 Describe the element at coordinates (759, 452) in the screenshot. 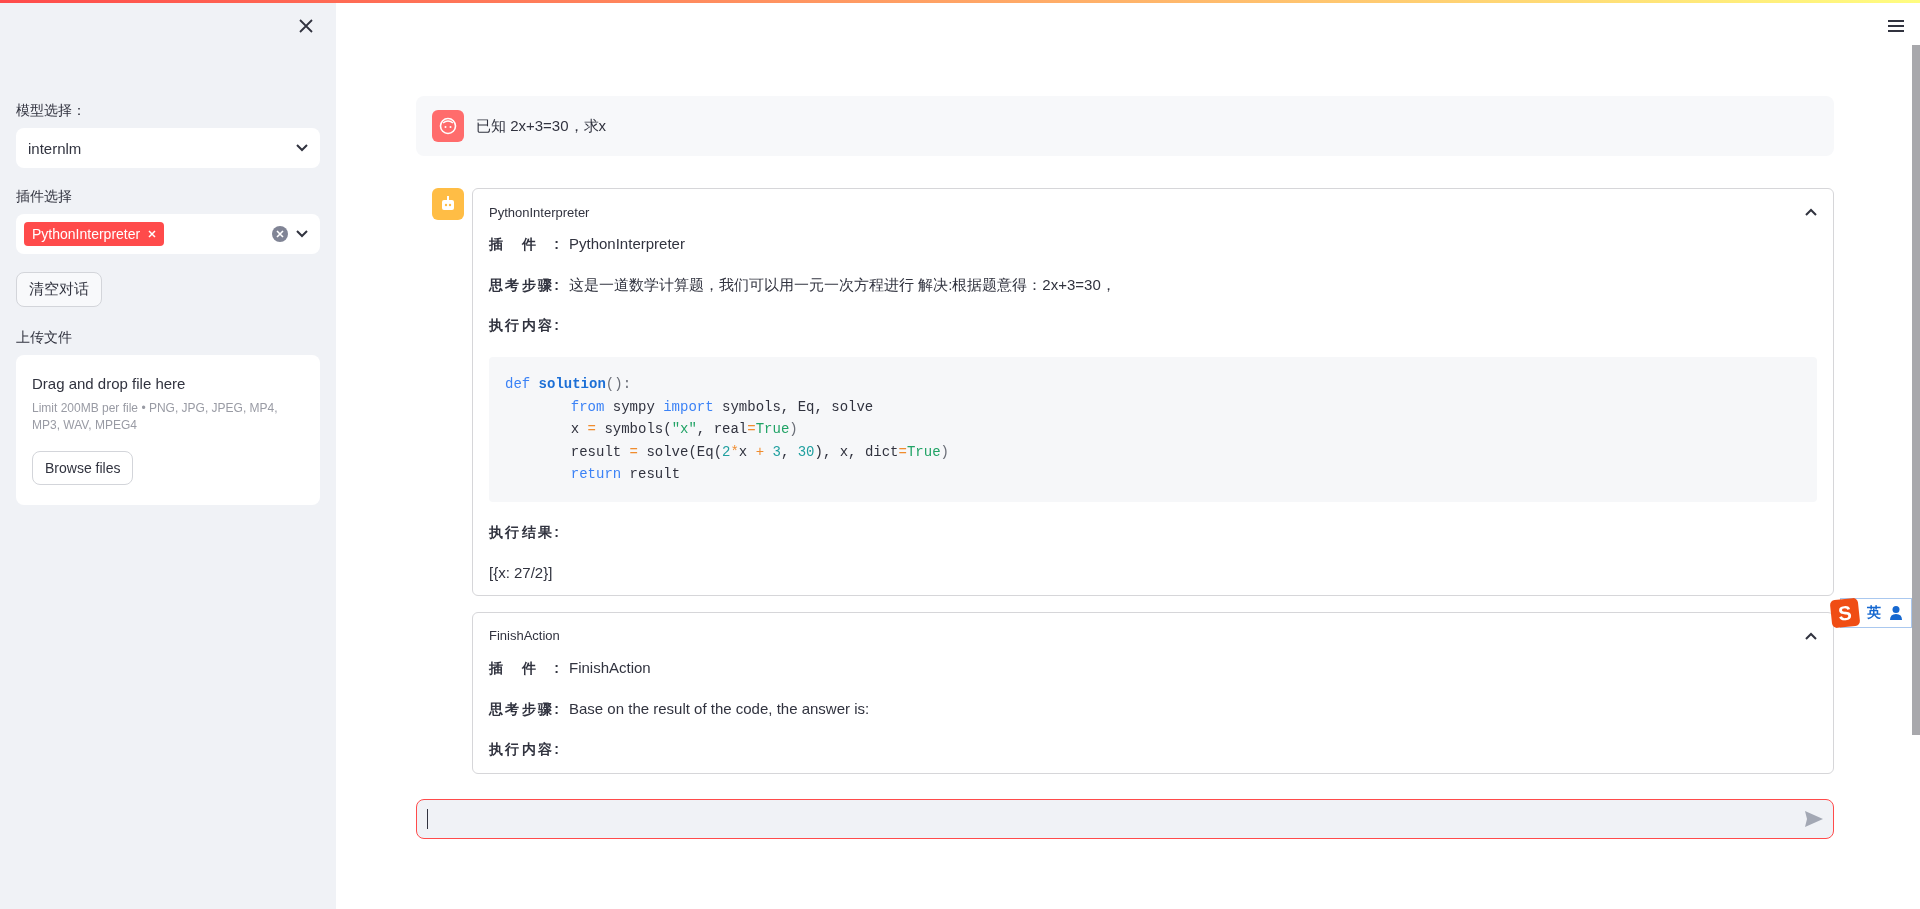

I see `code-line: result = solve(Eq(2*x + 3, 30), x, dict=True)` at that location.